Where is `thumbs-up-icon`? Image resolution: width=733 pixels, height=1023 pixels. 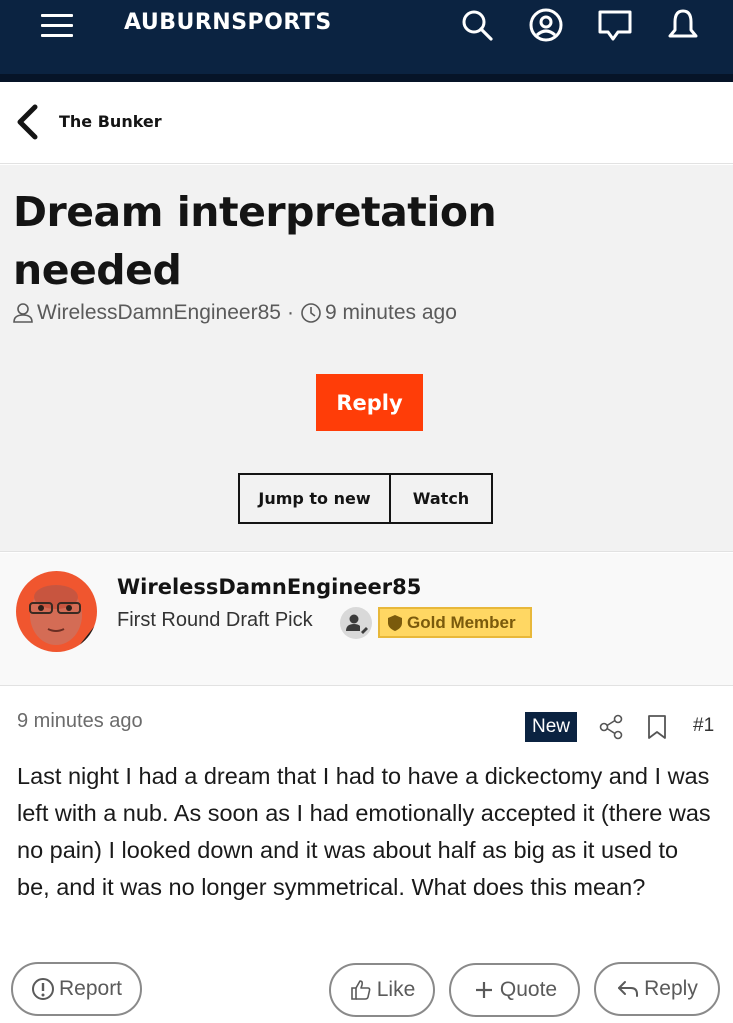 thumbs-up-icon is located at coordinates (360, 990).